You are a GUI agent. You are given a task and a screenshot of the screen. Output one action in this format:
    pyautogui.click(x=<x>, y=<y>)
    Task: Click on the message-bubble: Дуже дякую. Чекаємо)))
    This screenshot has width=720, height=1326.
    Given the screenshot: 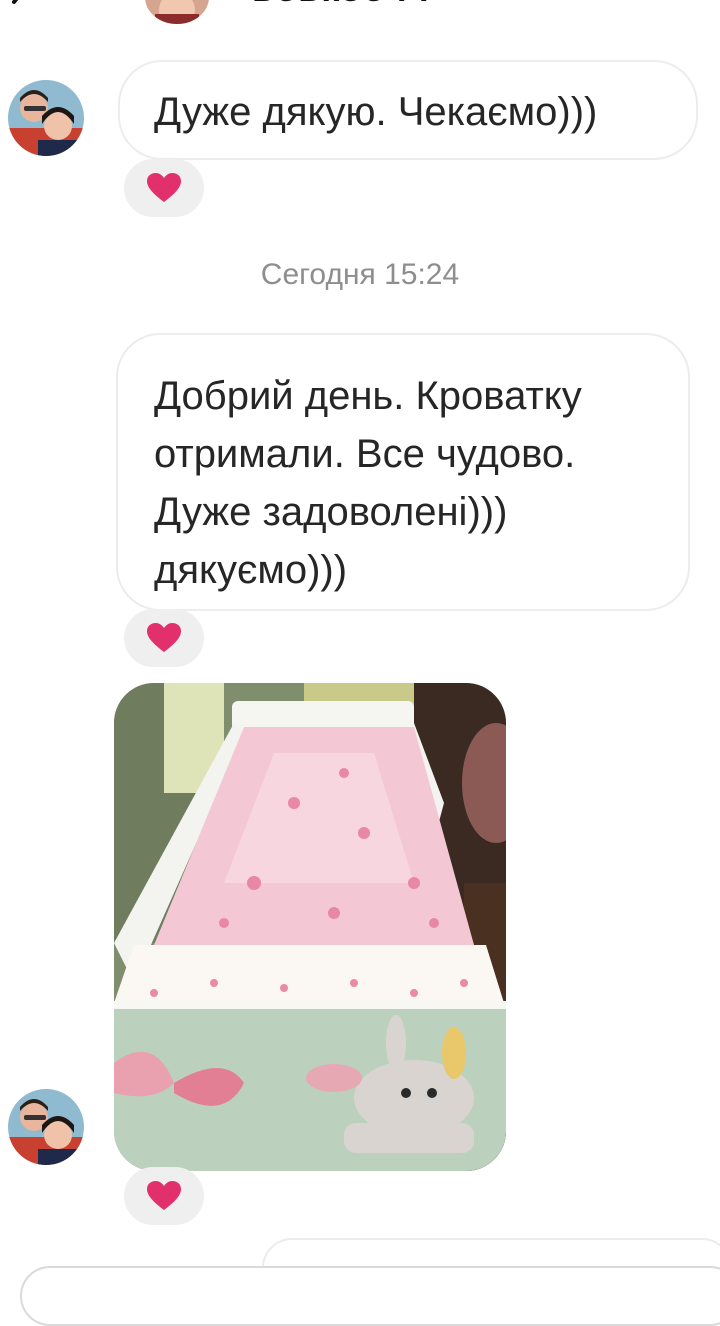 What is the action you would take?
    pyautogui.click(x=408, y=110)
    